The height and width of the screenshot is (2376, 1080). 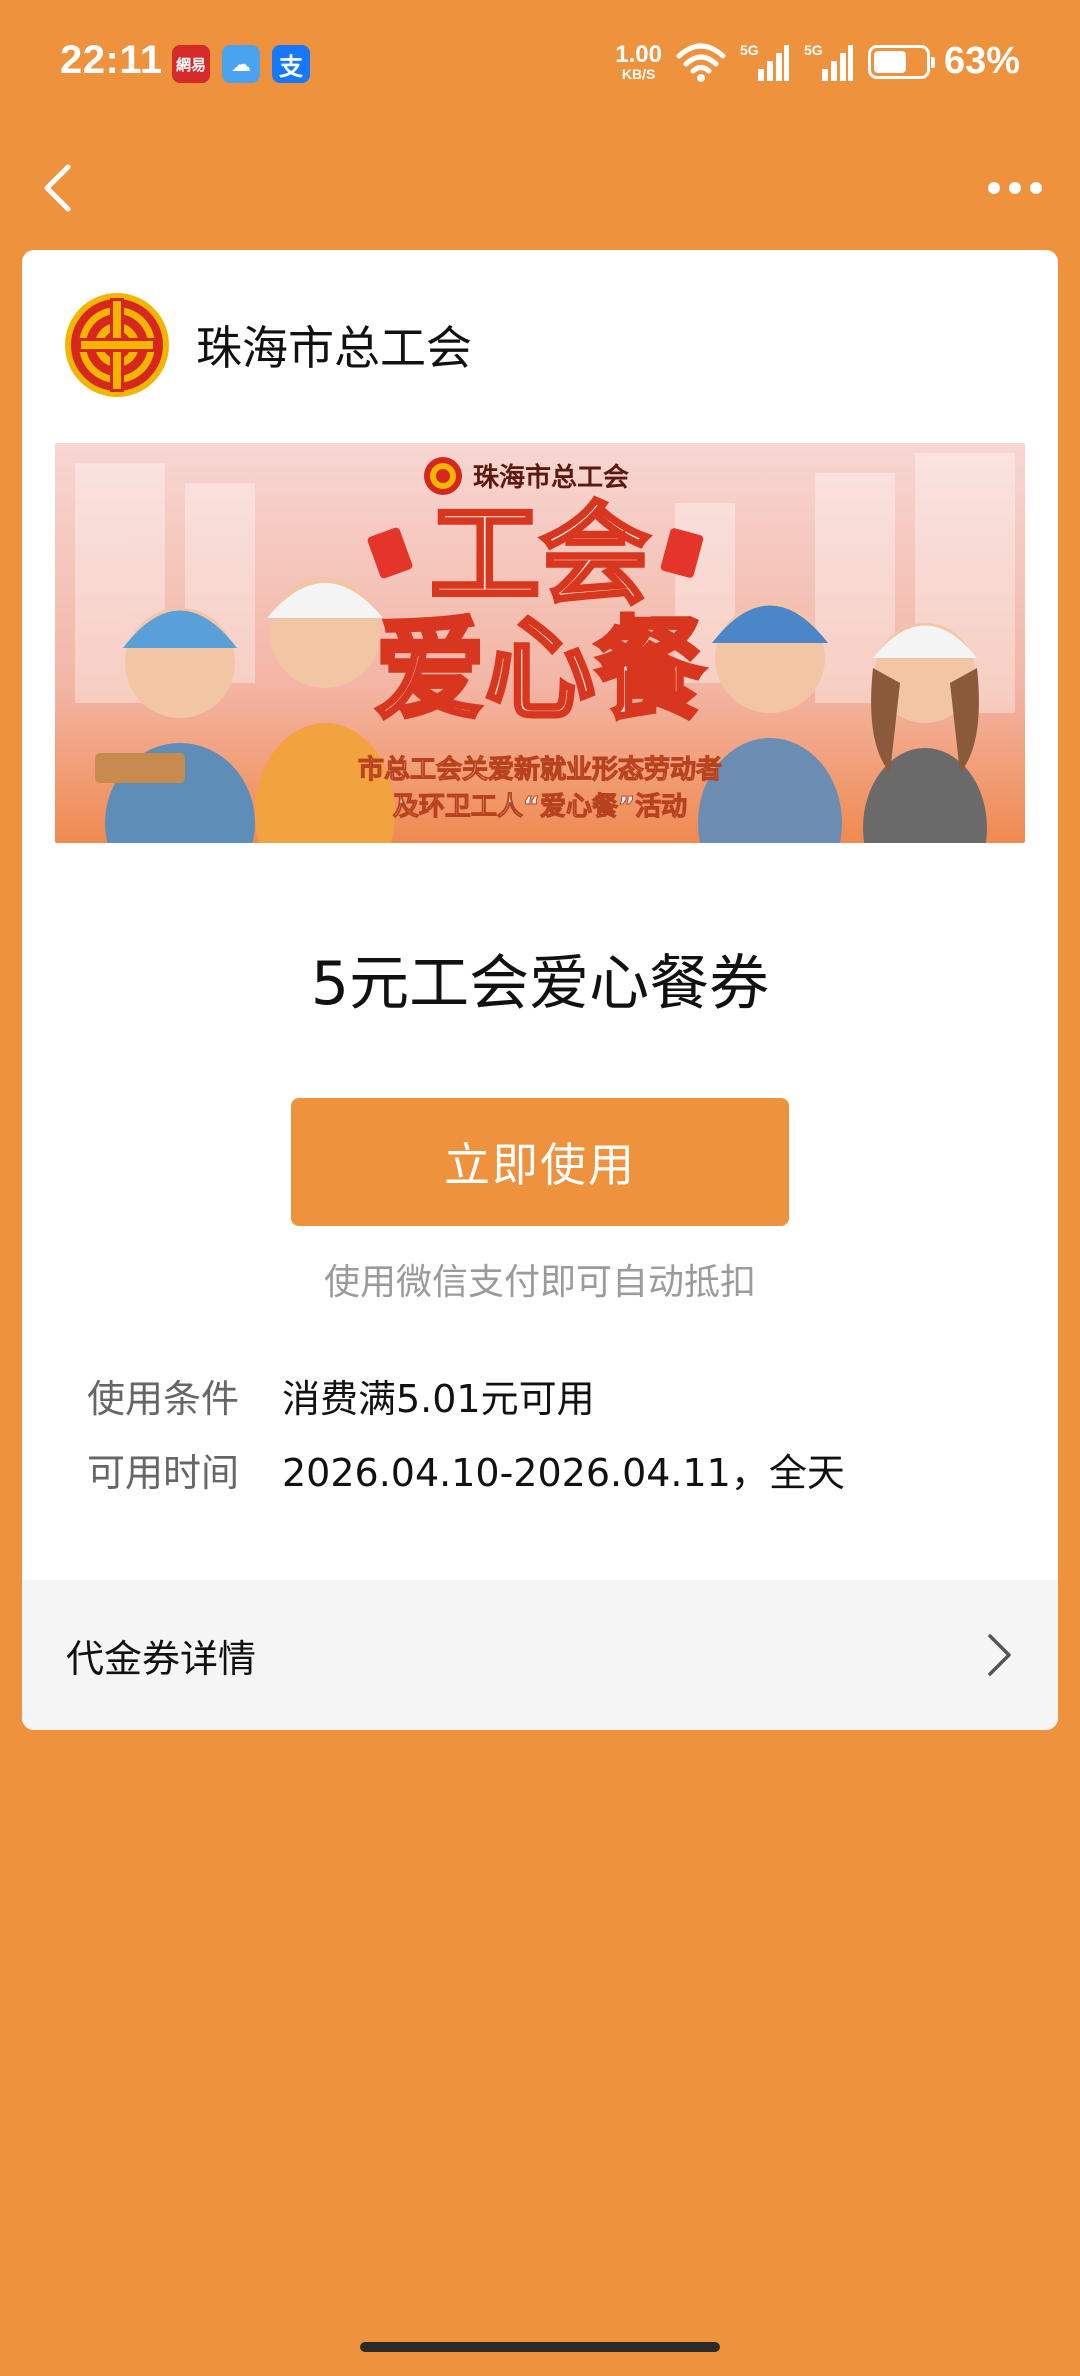 What do you see at coordinates (540, 807) in the screenshot?
I see `banner-subtitle-line2: 及环卫工人“爱心餐”活动` at bounding box center [540, 807].